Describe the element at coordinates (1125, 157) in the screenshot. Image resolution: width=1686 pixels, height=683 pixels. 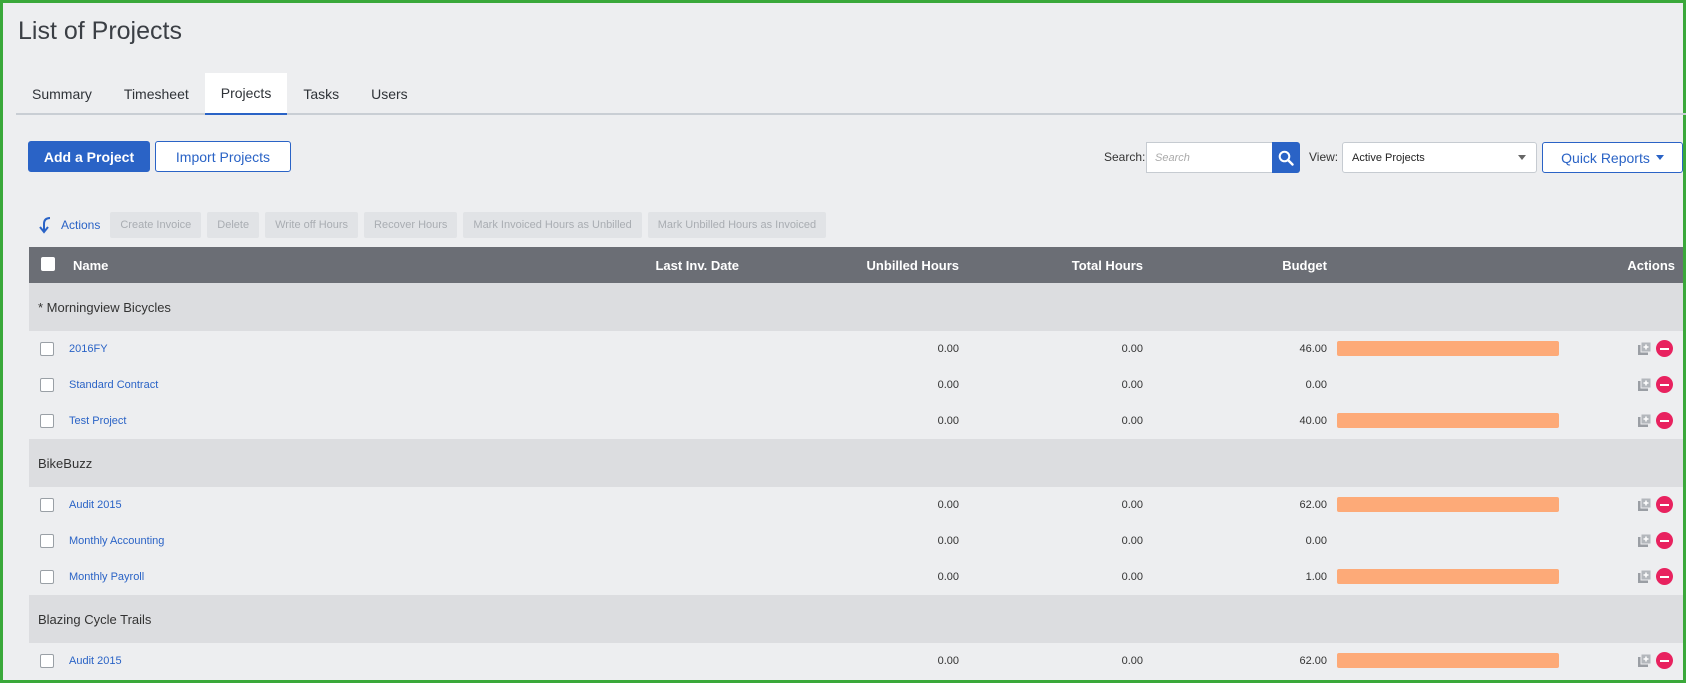
I see `search-label: Search:` at that location.